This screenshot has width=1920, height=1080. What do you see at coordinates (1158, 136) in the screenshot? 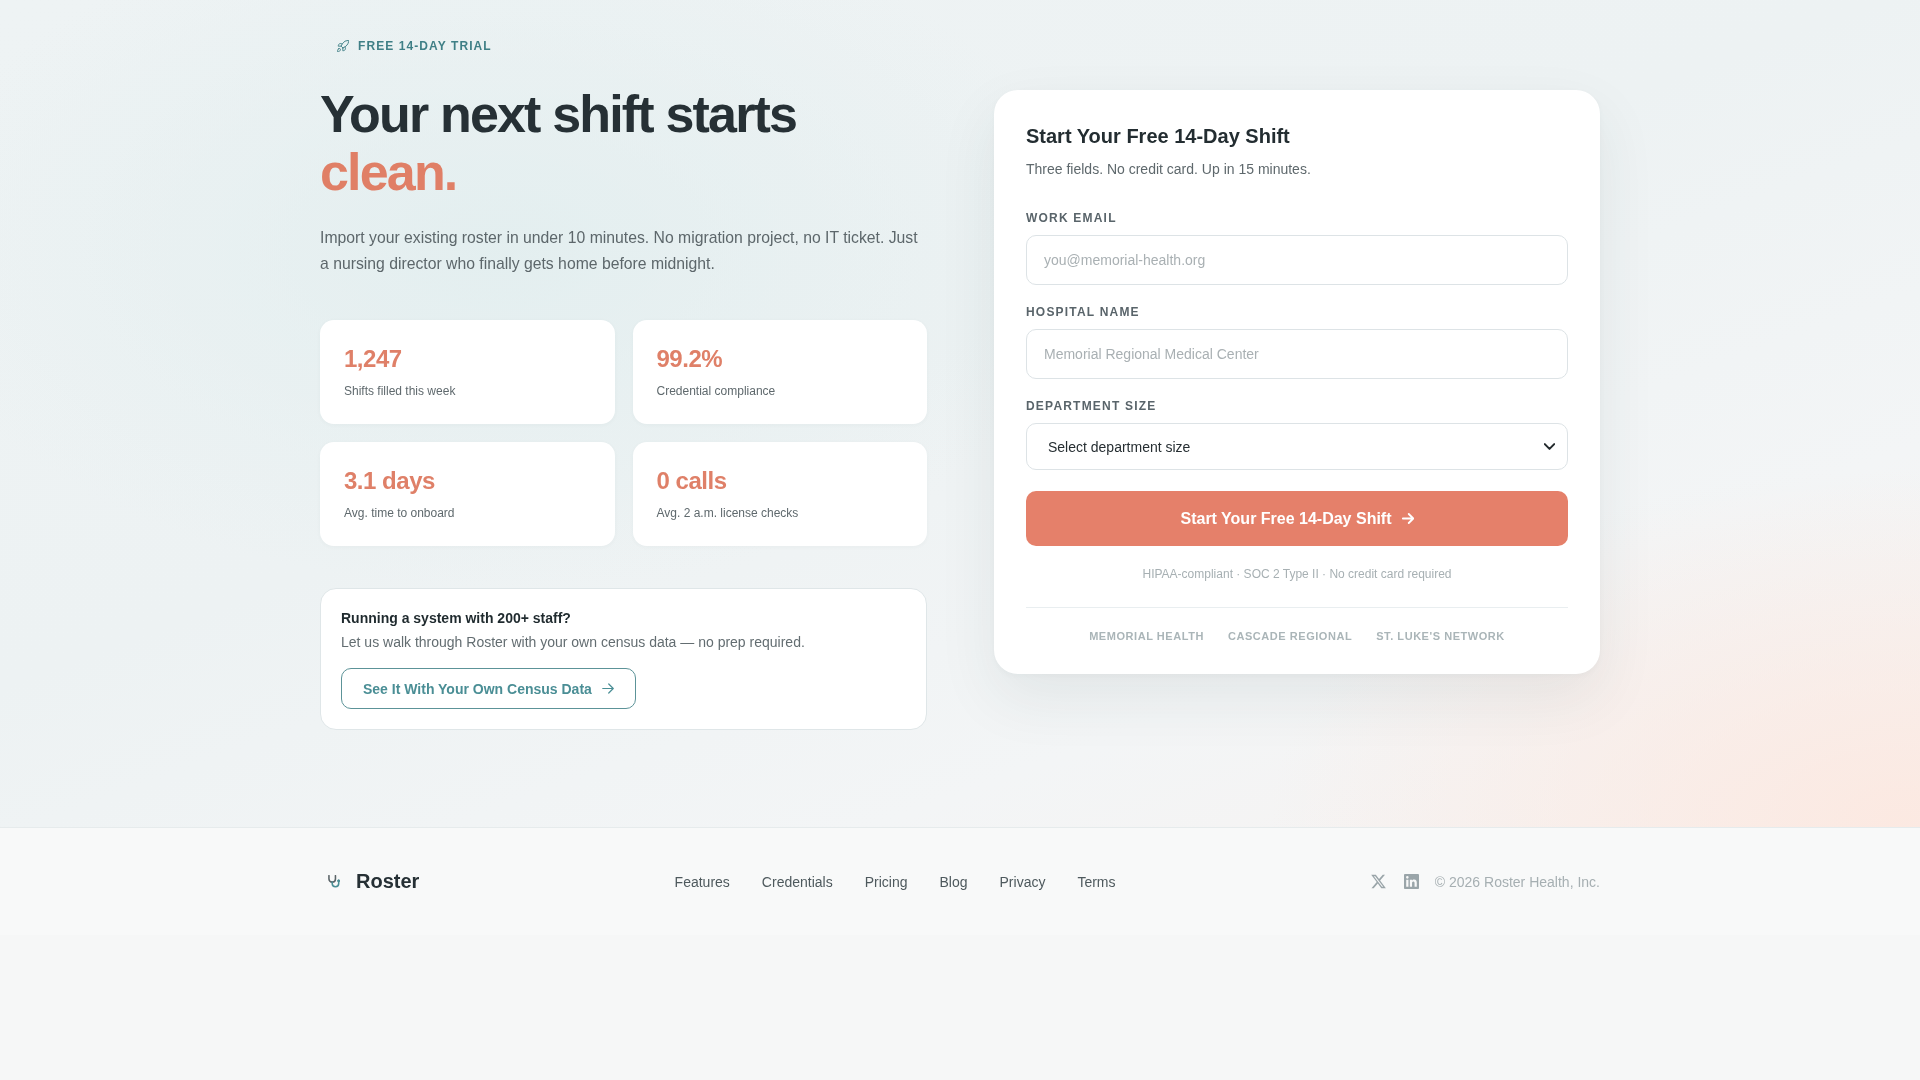
I see `form-title: Start Your Free 14-Day Shift` at bounding box center [1158, 136].